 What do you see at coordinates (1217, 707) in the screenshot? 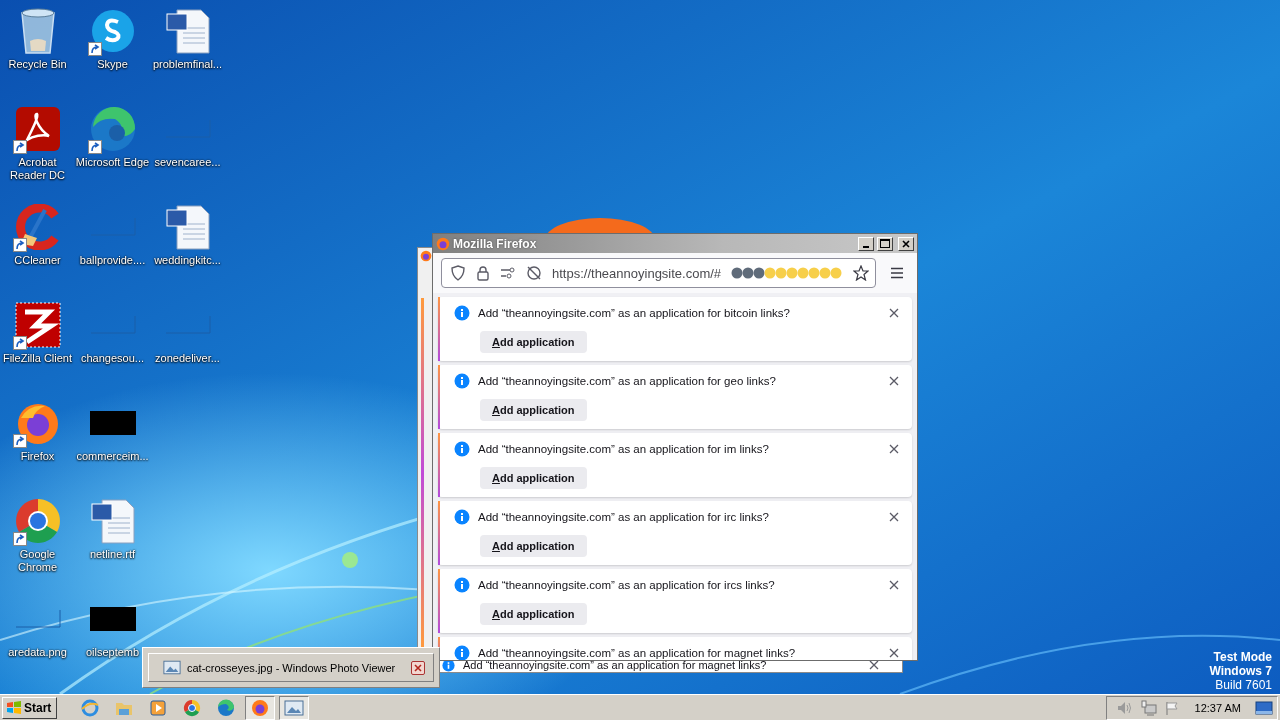
I see `clock: 12:37 AM` at bounding box center [1217, 707].